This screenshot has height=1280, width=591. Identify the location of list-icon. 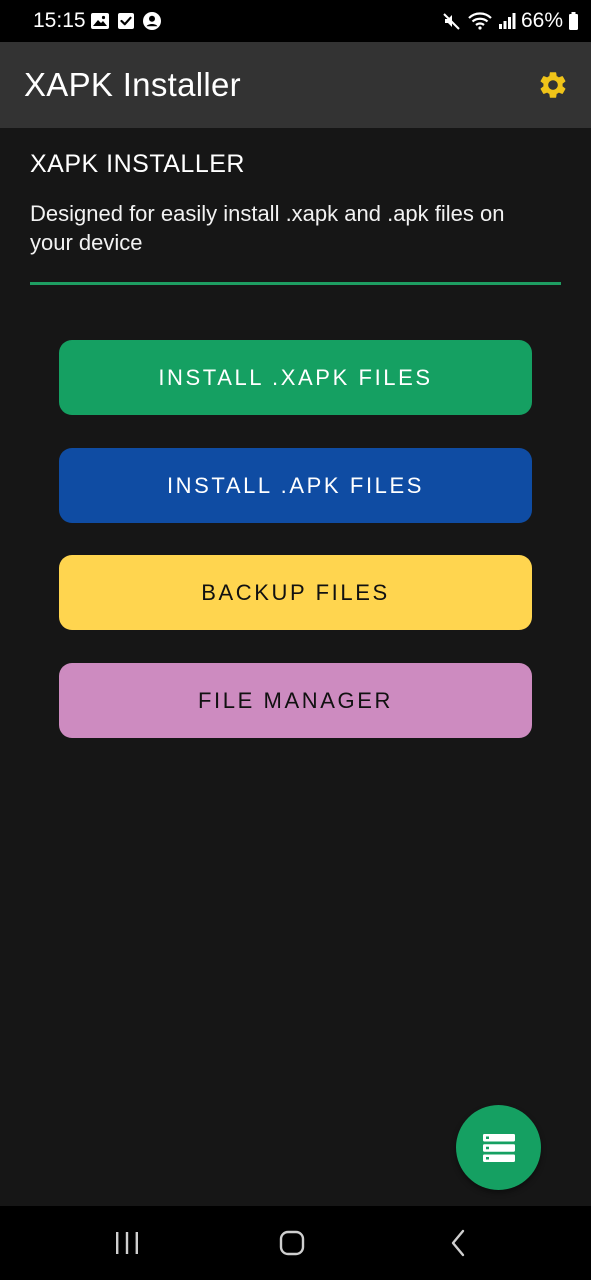
(498, 1147).